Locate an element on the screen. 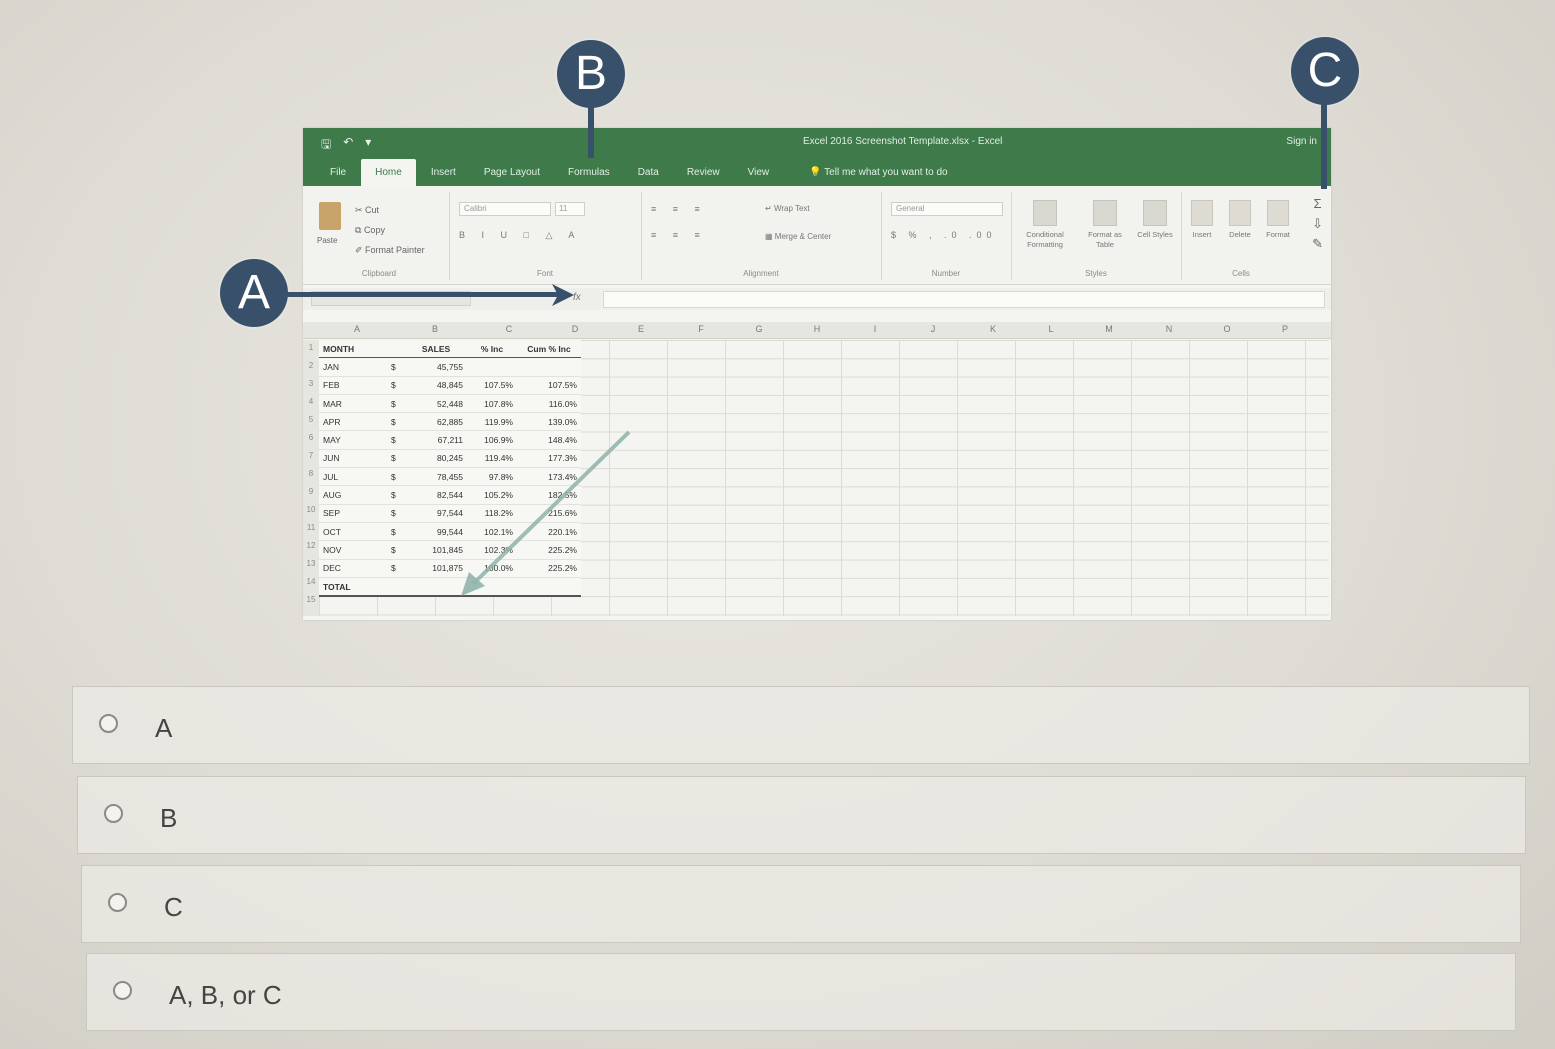  conditional-formatting-button: Conditional Formatting is located at coordinates (1045, 225).